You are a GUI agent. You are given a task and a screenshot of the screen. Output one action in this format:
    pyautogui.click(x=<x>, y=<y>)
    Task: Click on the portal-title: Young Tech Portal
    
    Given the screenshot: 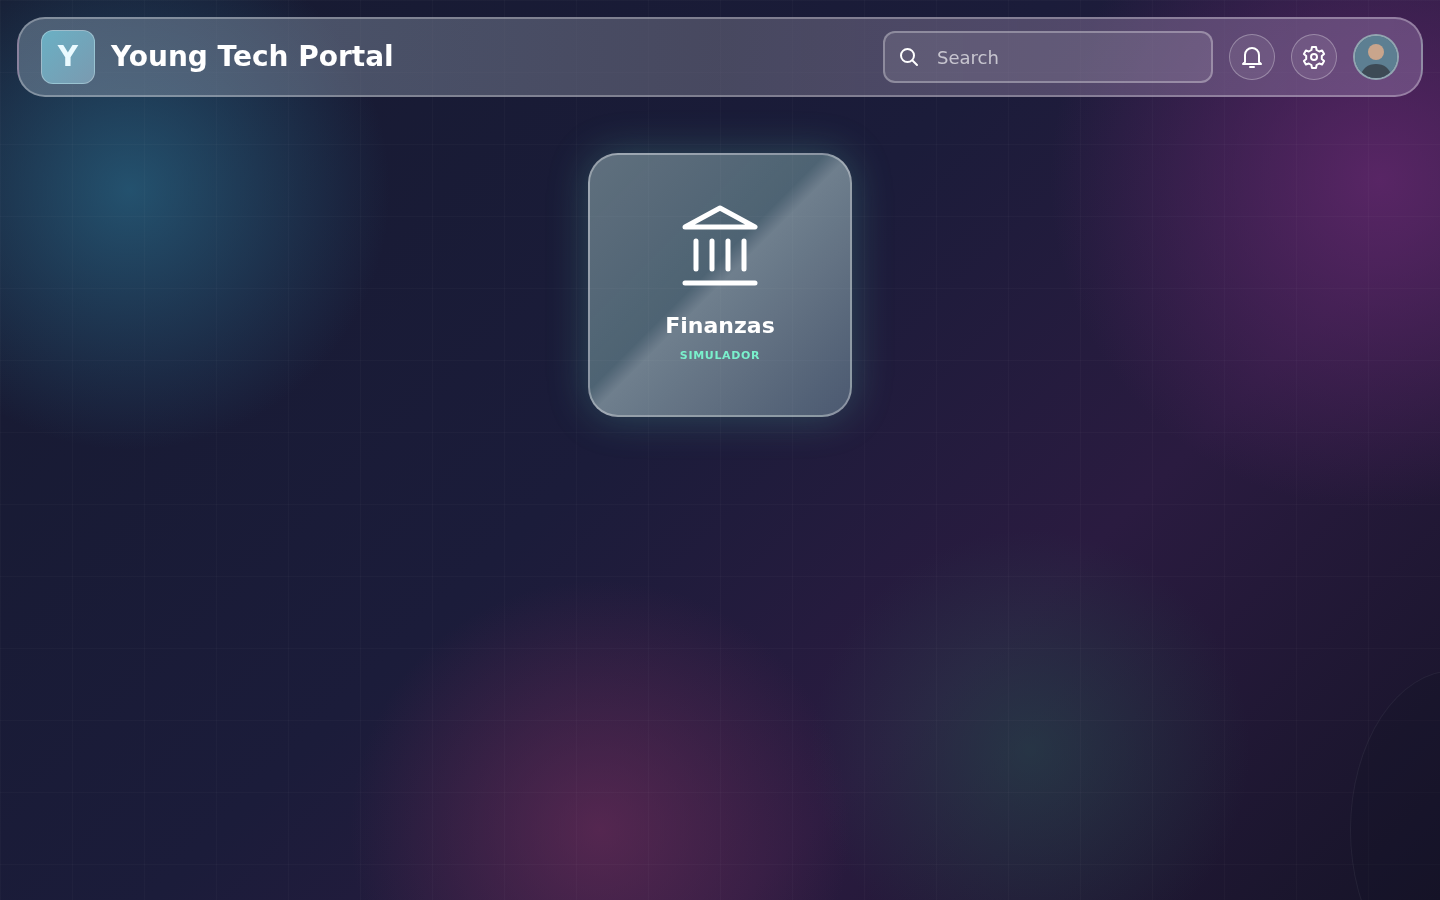 What is the action you would take?
    pyautogui.click(x=252, y=57)
    